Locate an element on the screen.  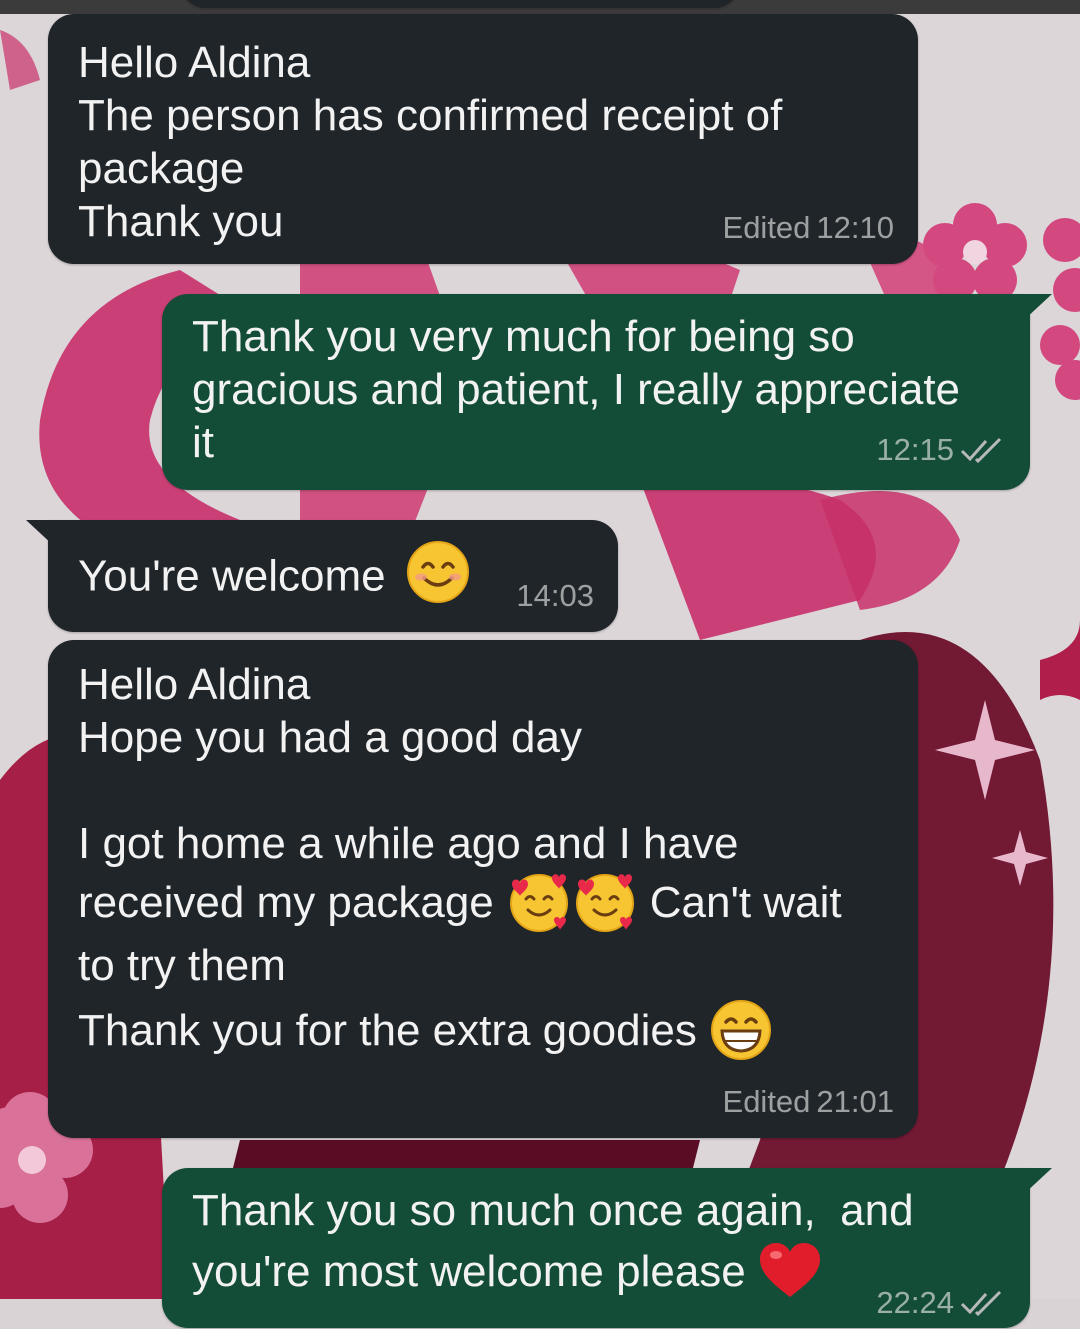
message-text-line: to try them is located at coordinates (182, 965).